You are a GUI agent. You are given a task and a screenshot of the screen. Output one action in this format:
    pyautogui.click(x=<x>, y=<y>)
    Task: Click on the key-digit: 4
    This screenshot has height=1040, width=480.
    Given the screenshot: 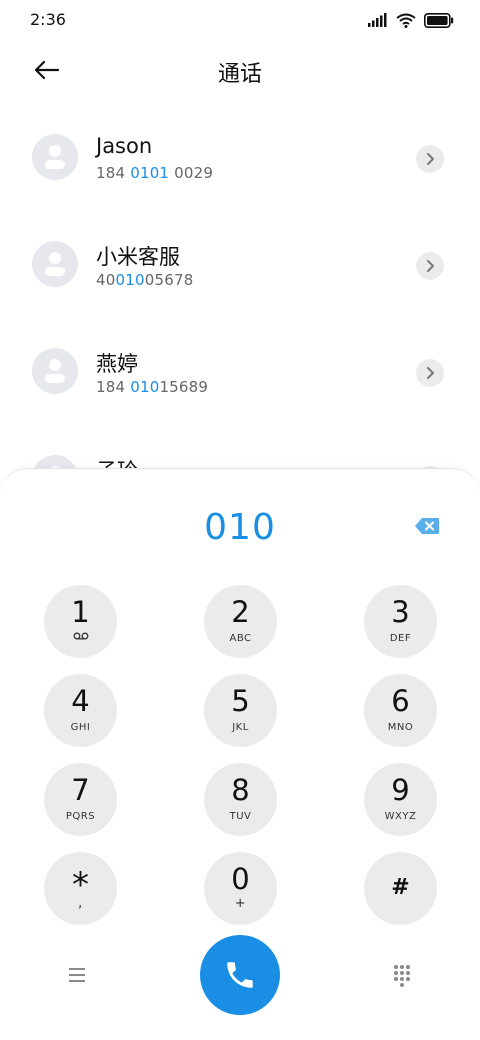 What is the action you would take?
    pyautogui.click(x=80, y=701)
    